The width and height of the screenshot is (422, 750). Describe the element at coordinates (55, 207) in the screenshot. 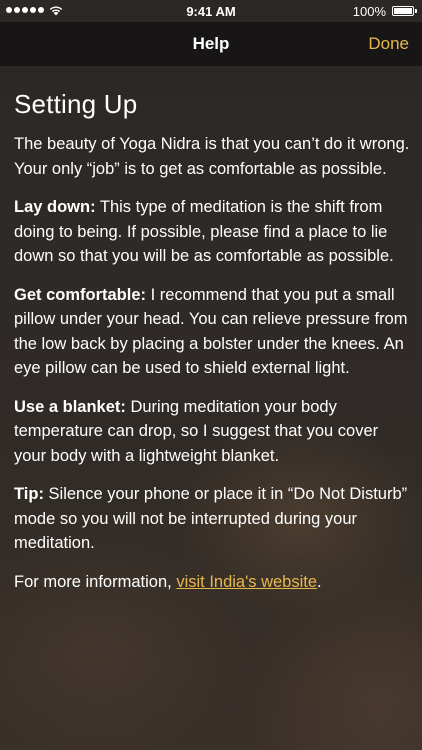

I see `section-label: Lay down:` at that location.